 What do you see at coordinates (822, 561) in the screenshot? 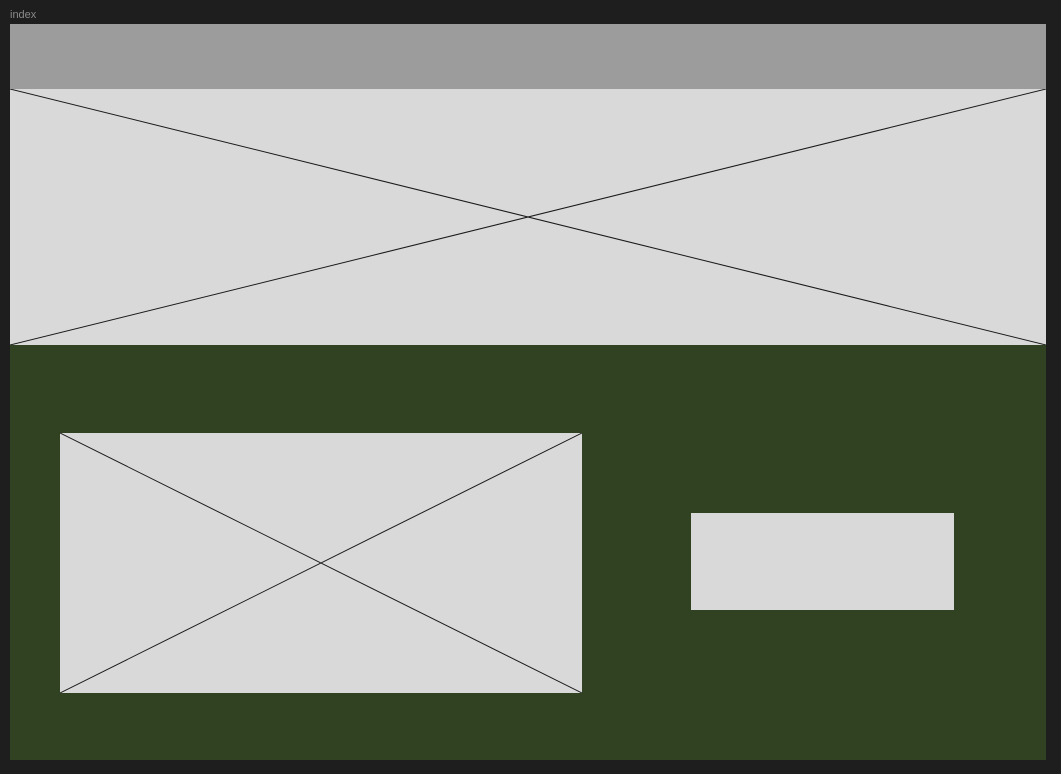
I see `content-text-box` at bounding box center [822, 561].